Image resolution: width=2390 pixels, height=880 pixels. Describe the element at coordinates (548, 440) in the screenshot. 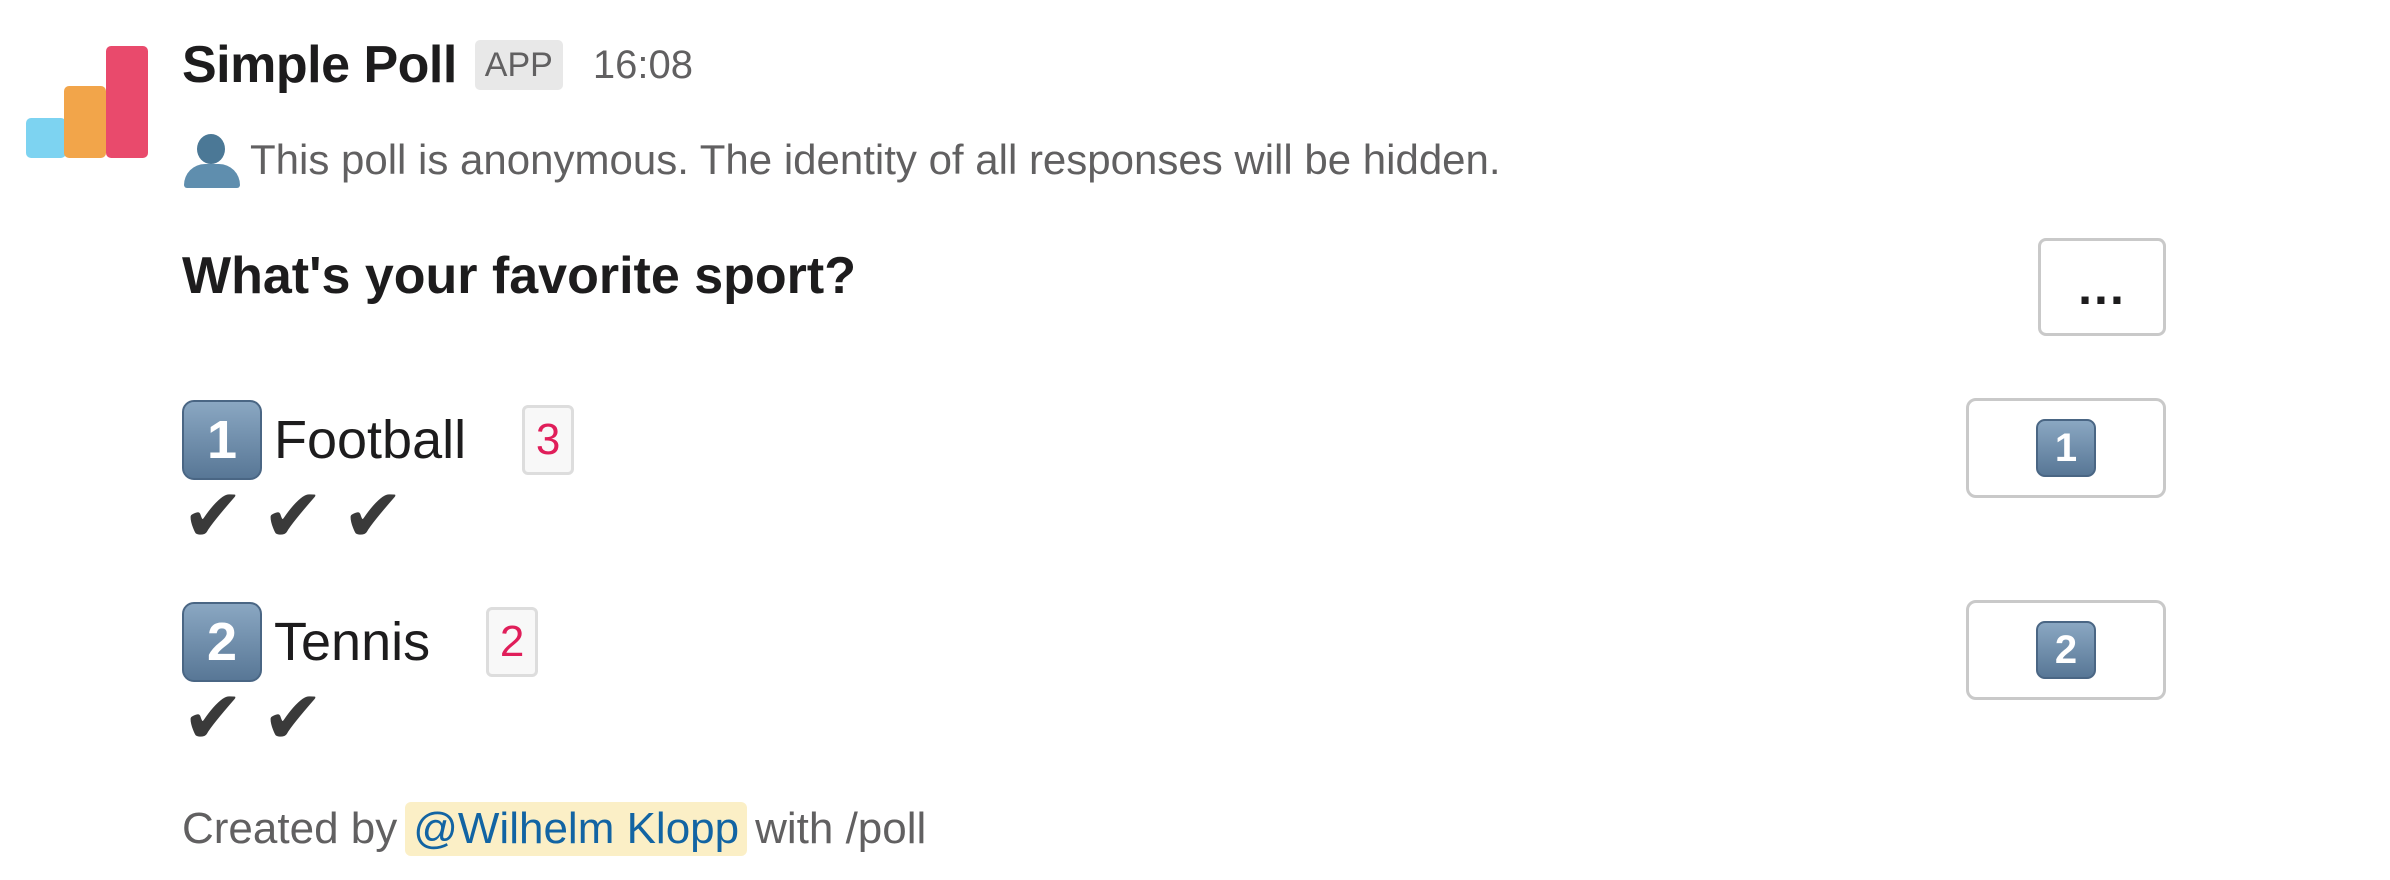

I see `vote-count-badge: 3` at that location.